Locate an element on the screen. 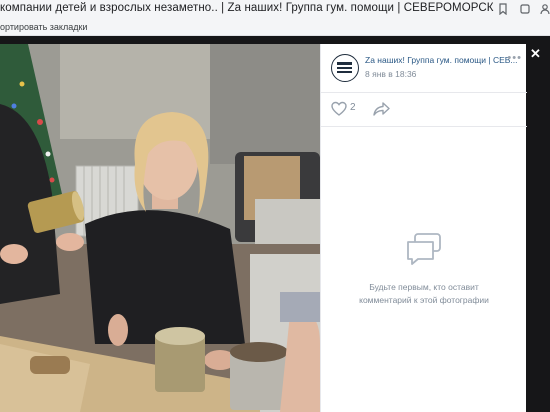  share-arrow-icon is located at coordinates (381, 109).